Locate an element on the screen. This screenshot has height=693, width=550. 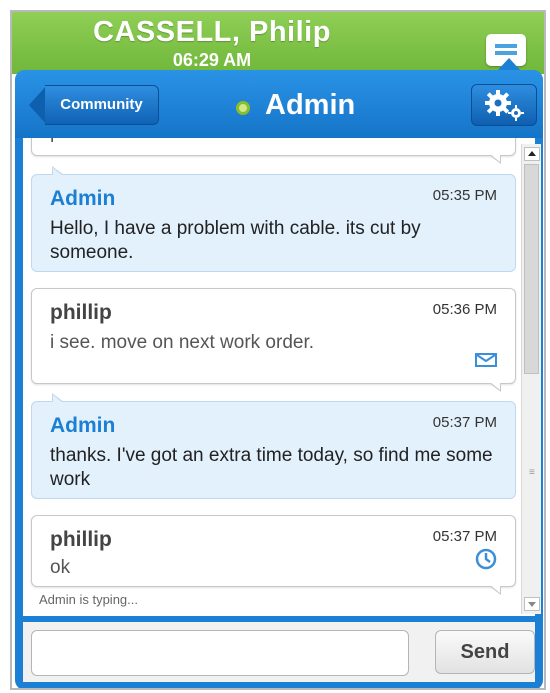
message-text: ok is located at coordinates (60, 567).